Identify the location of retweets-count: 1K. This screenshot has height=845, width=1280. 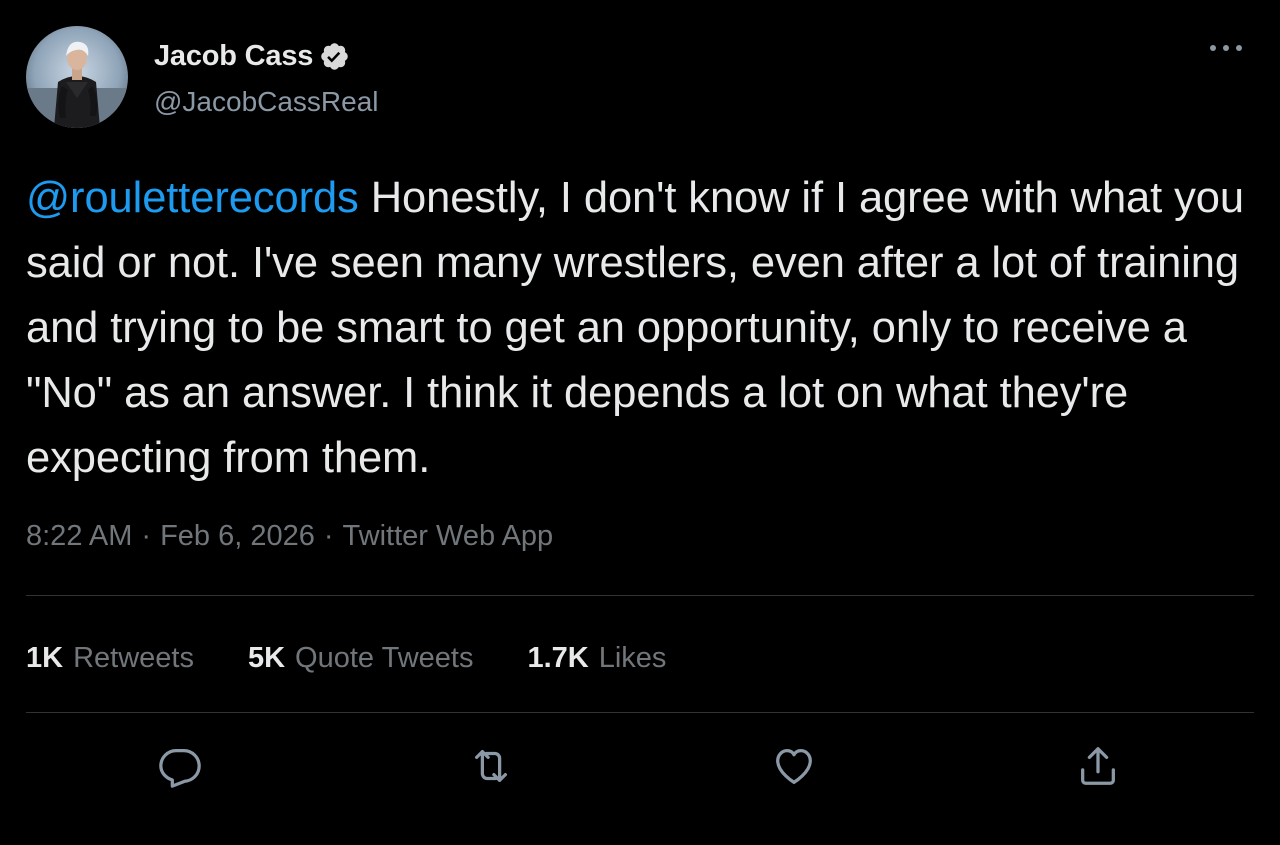
(45, 657).